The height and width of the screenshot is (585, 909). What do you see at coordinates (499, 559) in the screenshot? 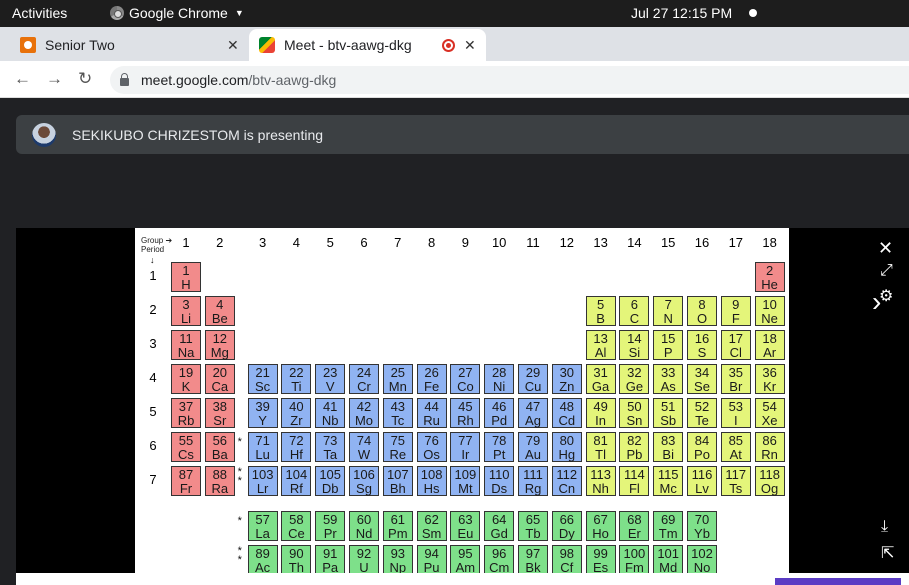
I see `element-cell: 96 Cm` at bounding box center [499, 559].